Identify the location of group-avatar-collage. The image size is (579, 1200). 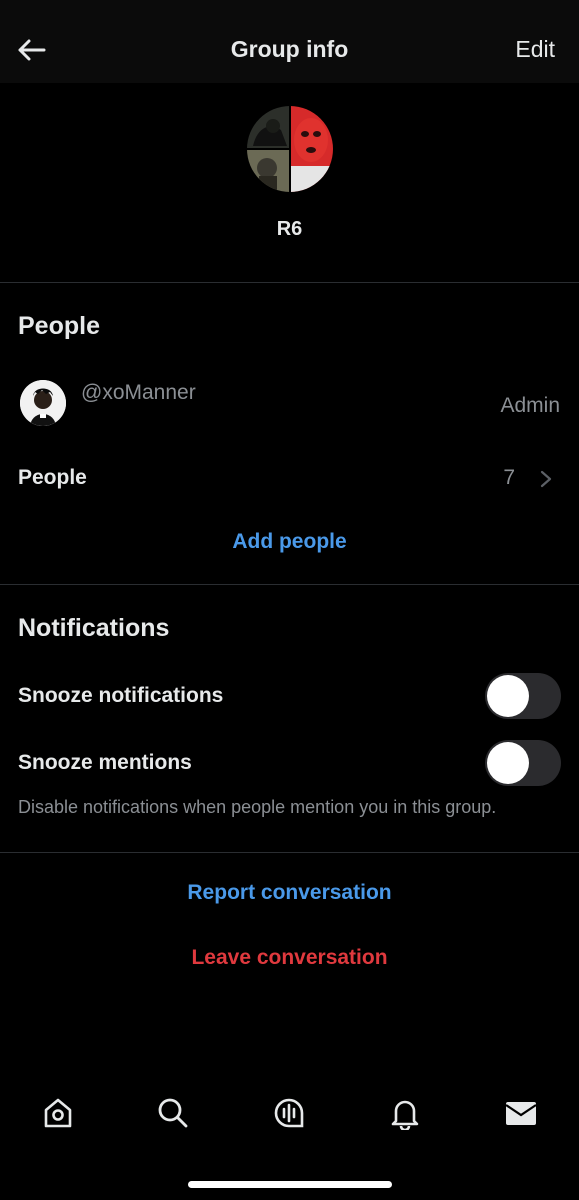
(290, 149).